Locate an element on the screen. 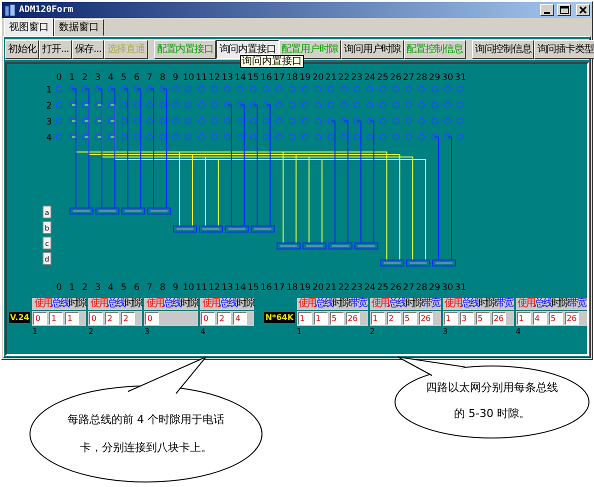 This screenshot has height=487, width=594. interface-label: N*64K is located at coordinates (279, 317).